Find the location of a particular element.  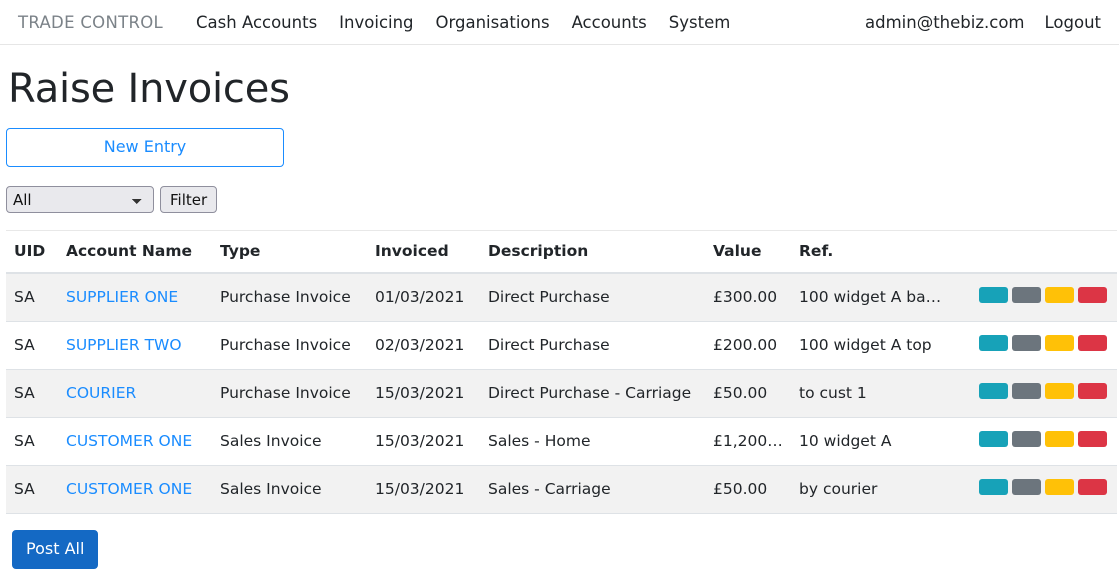

filter-select: All is located at coordinates (80, 200).